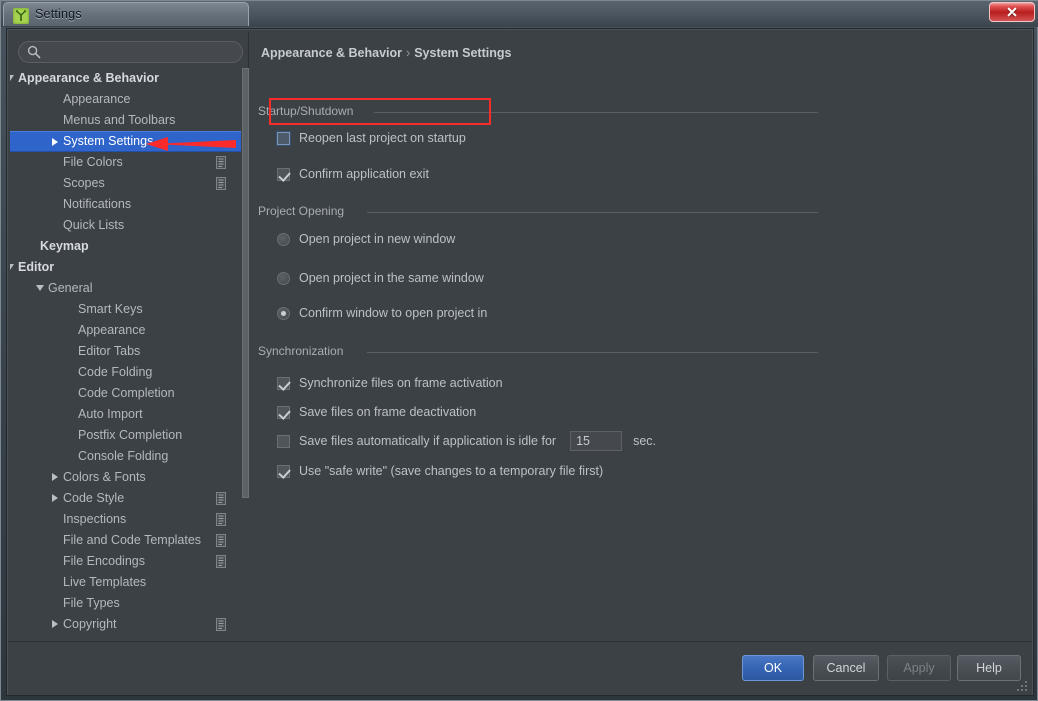 The image size is (1038, 701). I want to click on sidebar-item-appearance-behavior: Appearance & Behavior, so click(125, 78).